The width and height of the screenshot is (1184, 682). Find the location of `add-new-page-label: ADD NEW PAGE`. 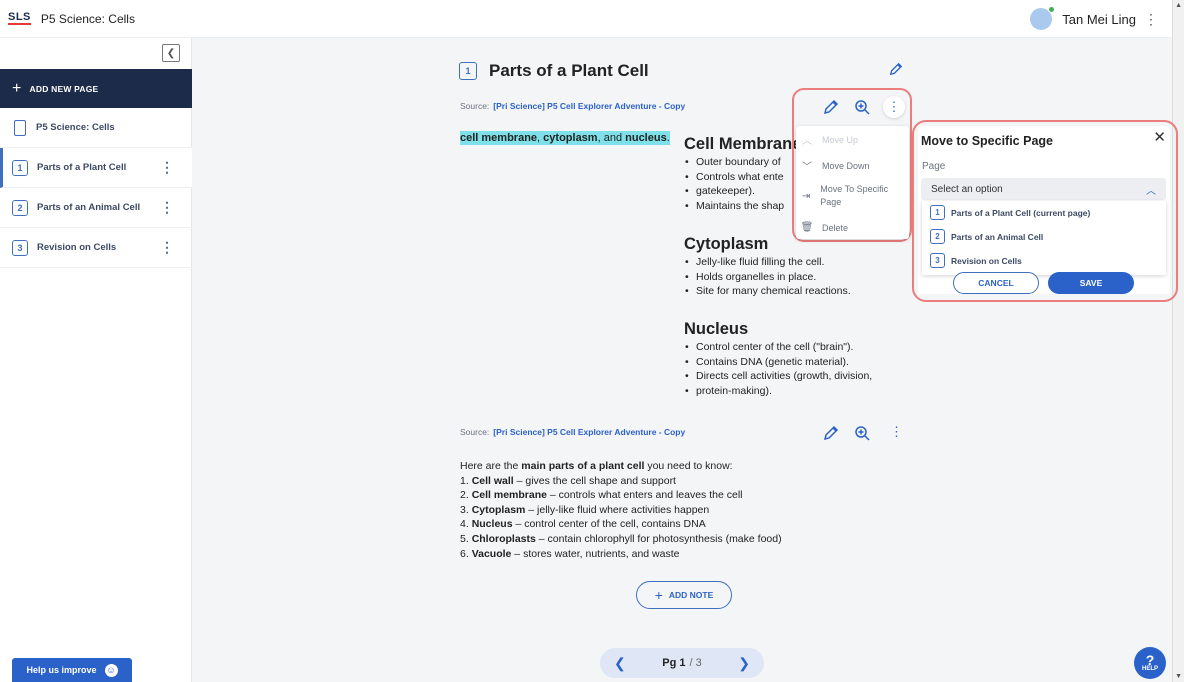

add-new-page-label: ADD NEW PAGE is located at coordinates (64, 88).